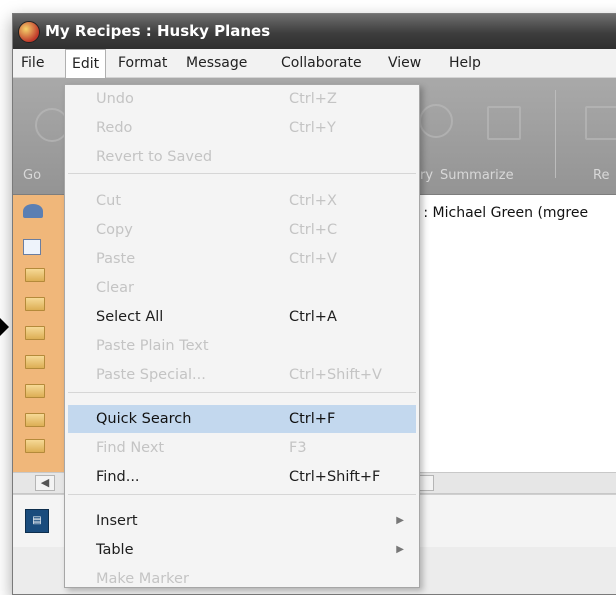 This screenshot has height=595, width=616. Describe the element at coordinates (142, 579) in the screenshot. I see `menu-item-label: Make Marker` at that location.